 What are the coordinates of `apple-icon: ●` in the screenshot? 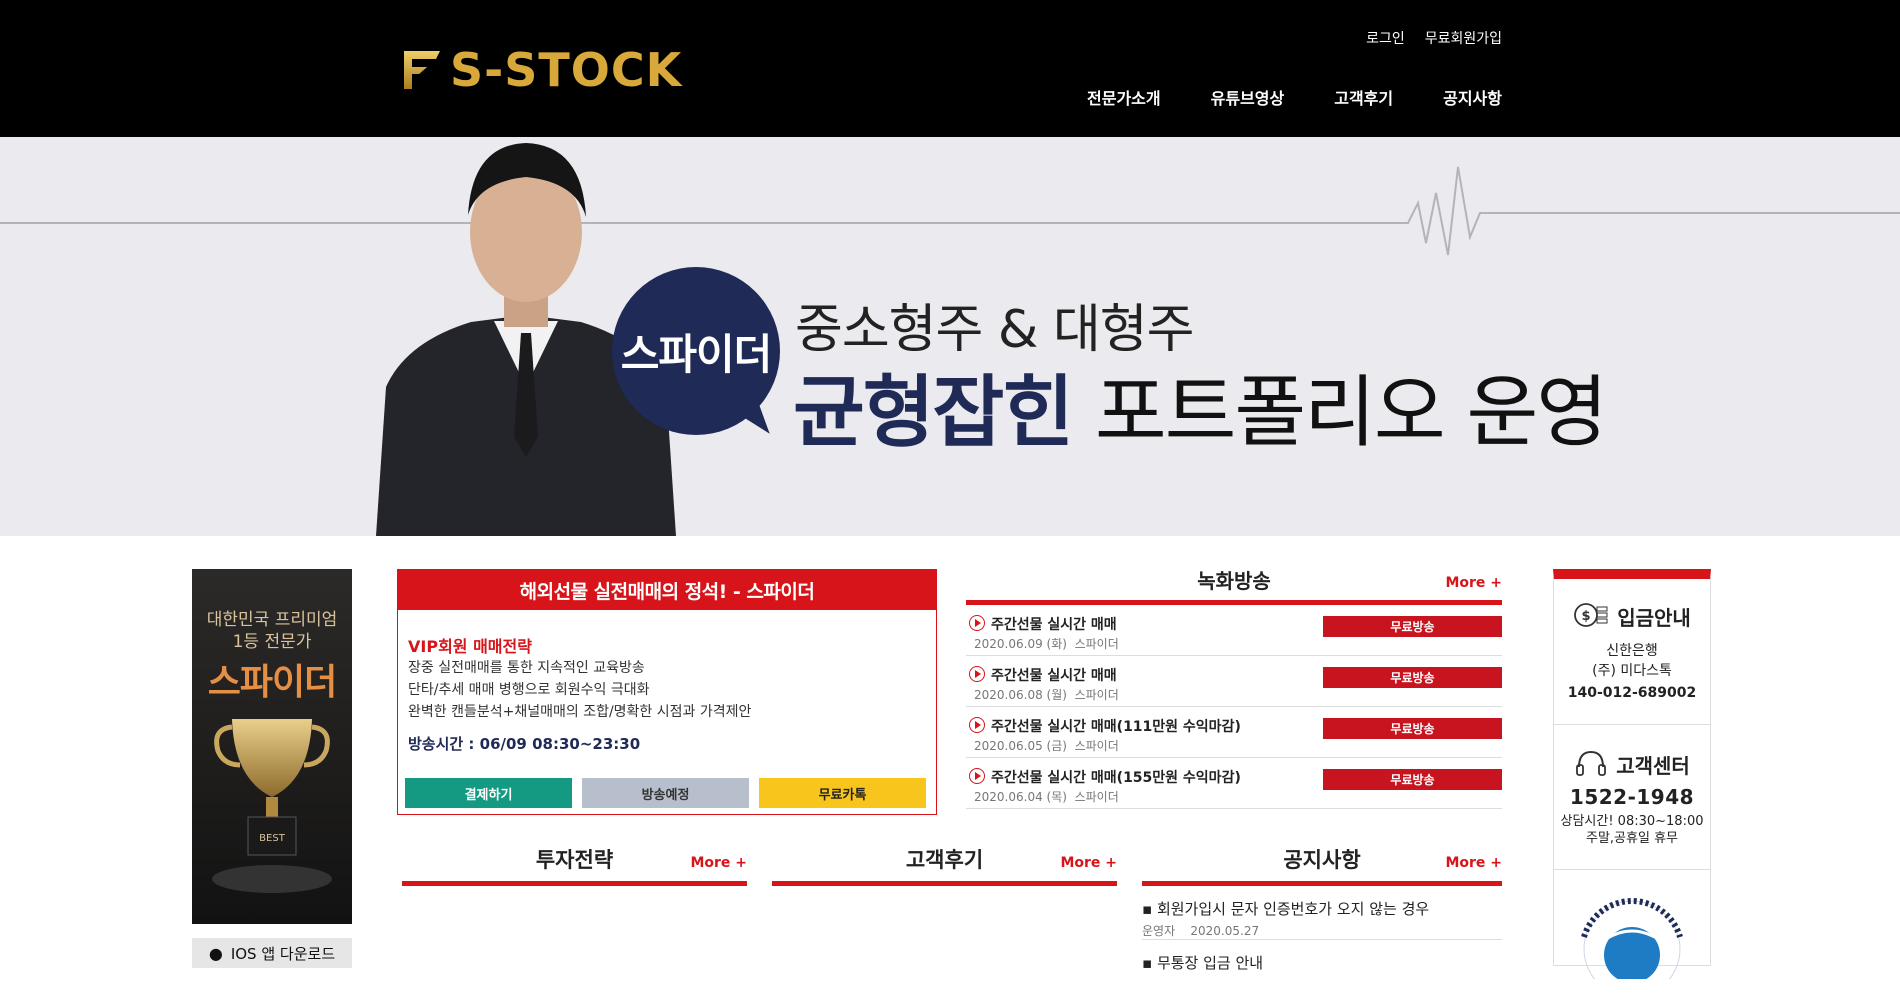 It's located at (215, 953).